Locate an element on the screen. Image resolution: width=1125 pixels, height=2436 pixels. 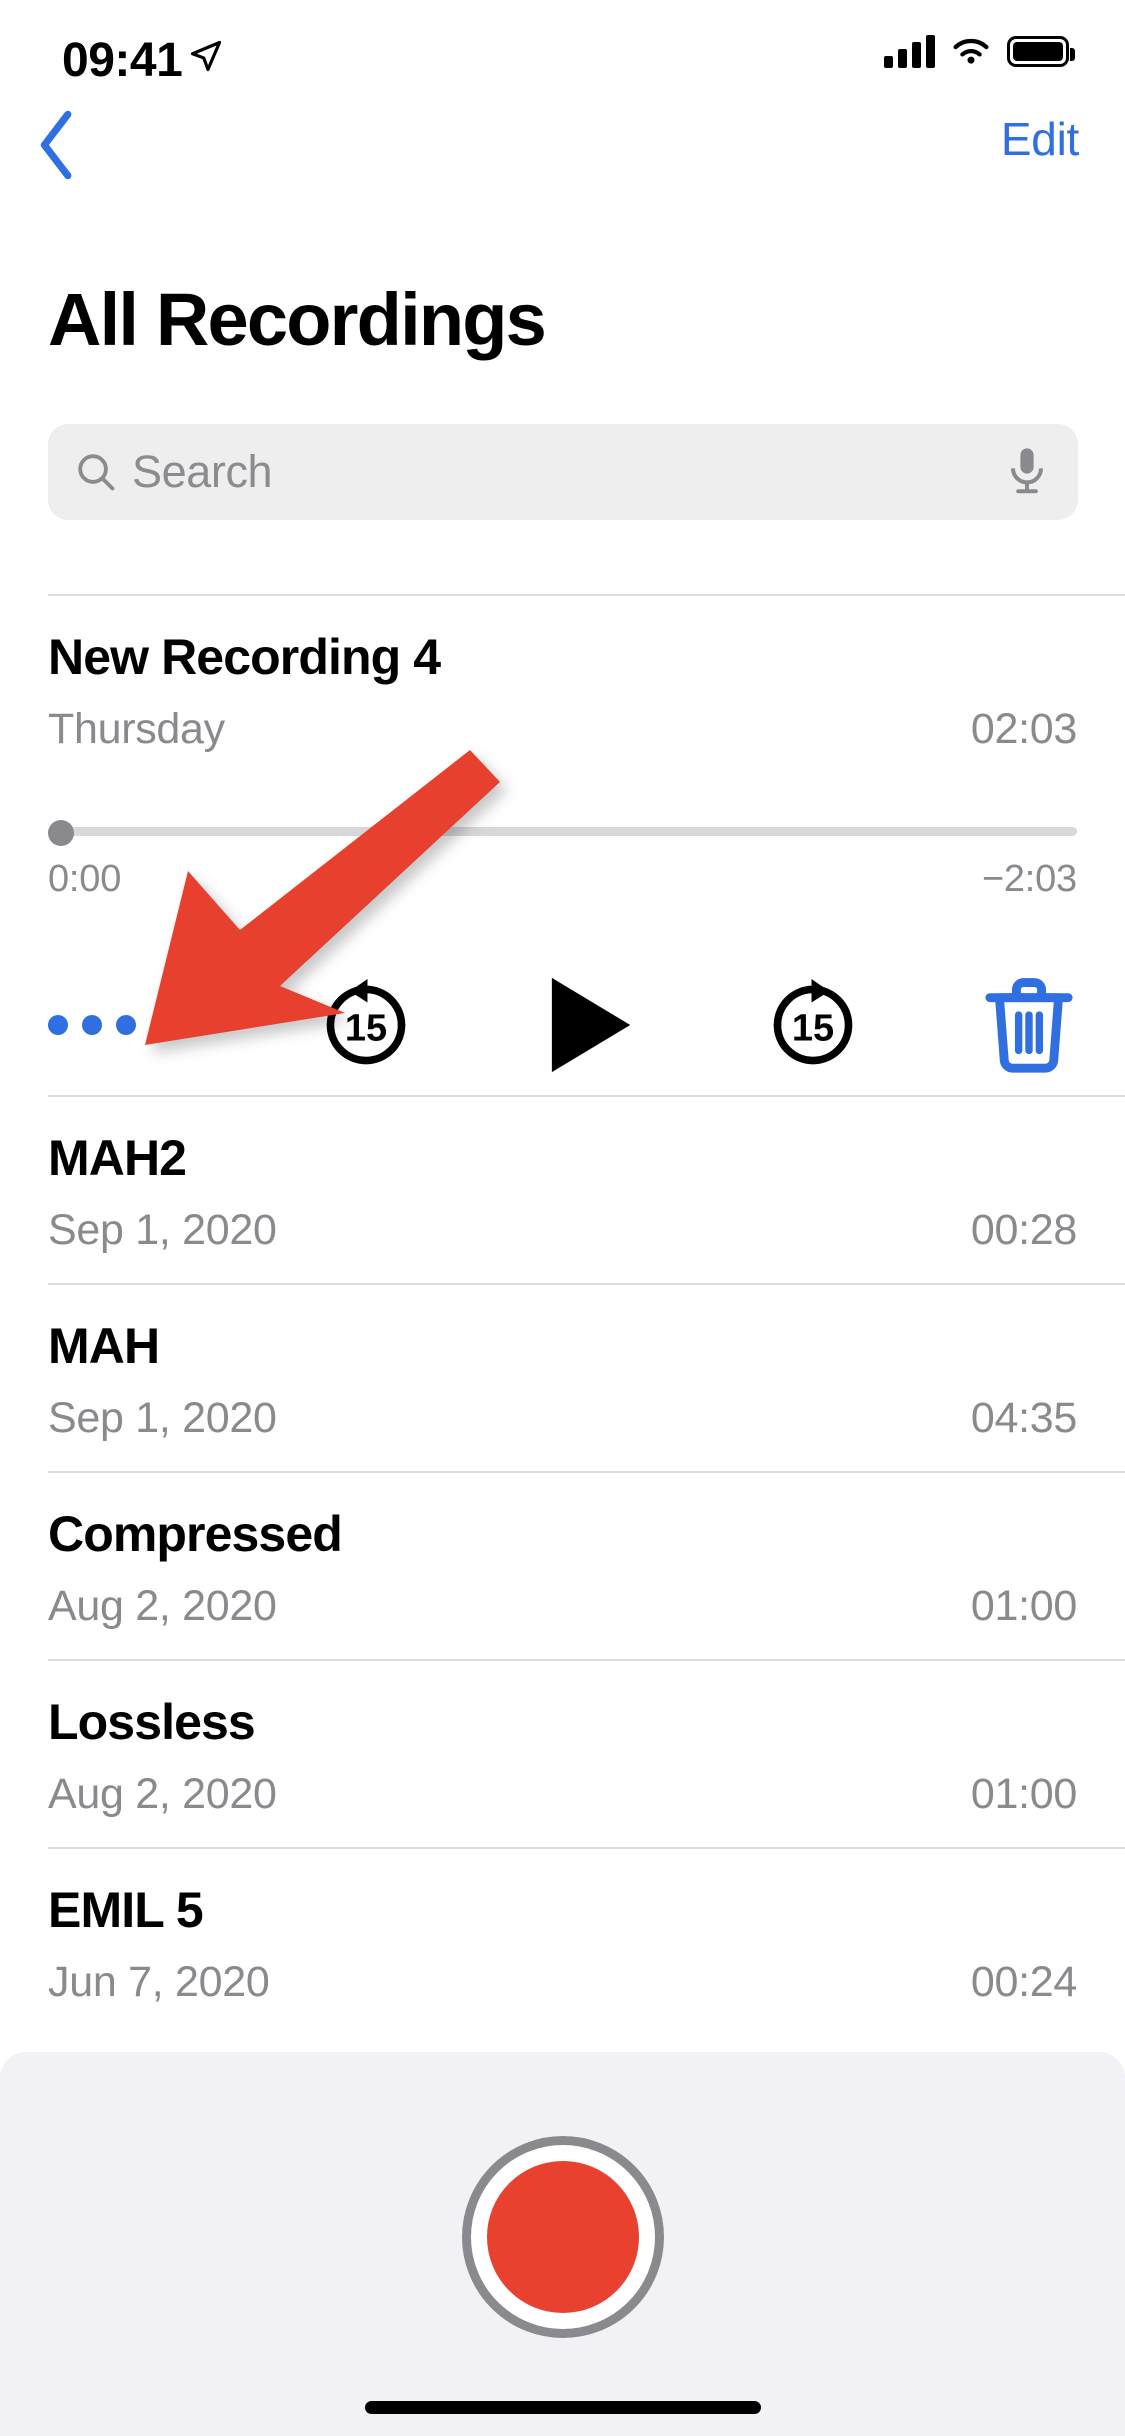
list-item: MAH Sep 1, 2020 04:35 is located at coordinates (562, 1378).